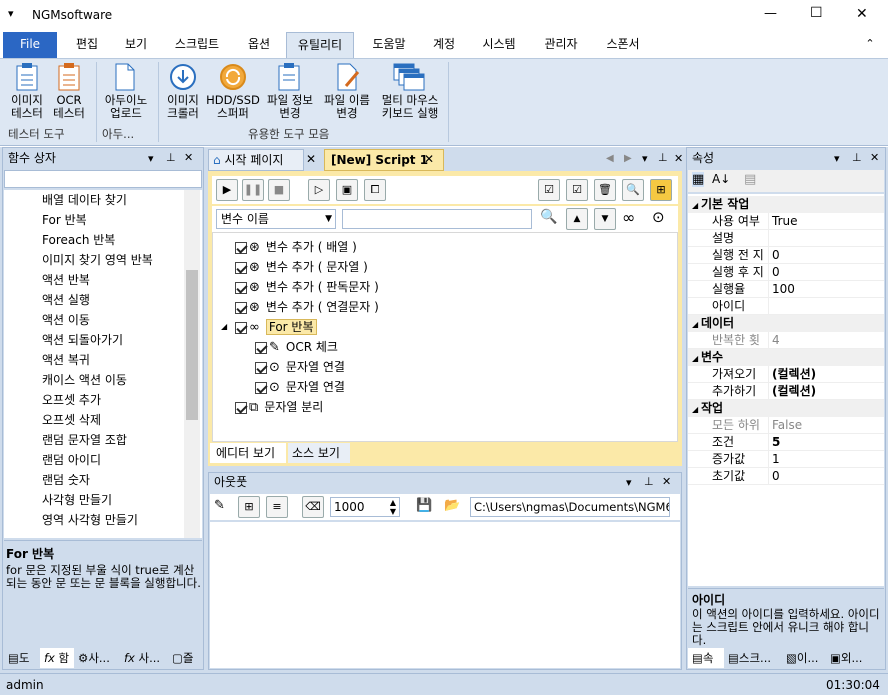 The height and width of the screenshot is (695, 888). I want to click on step-play-button: ▷, so click(319, 190).